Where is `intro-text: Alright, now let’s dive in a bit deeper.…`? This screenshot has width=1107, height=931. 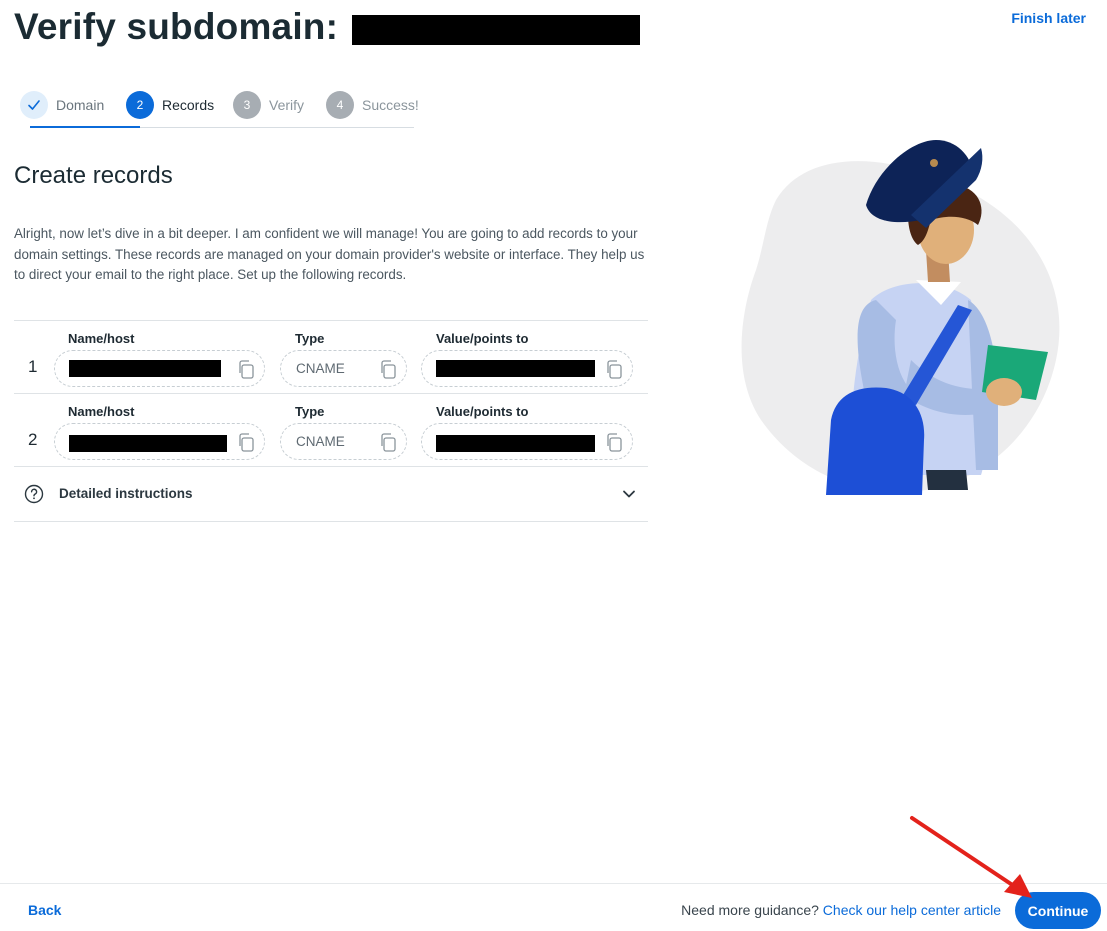
intro-text: Alright, now let’s dive in a bit deeper.… is located at coordinates (329, 254).